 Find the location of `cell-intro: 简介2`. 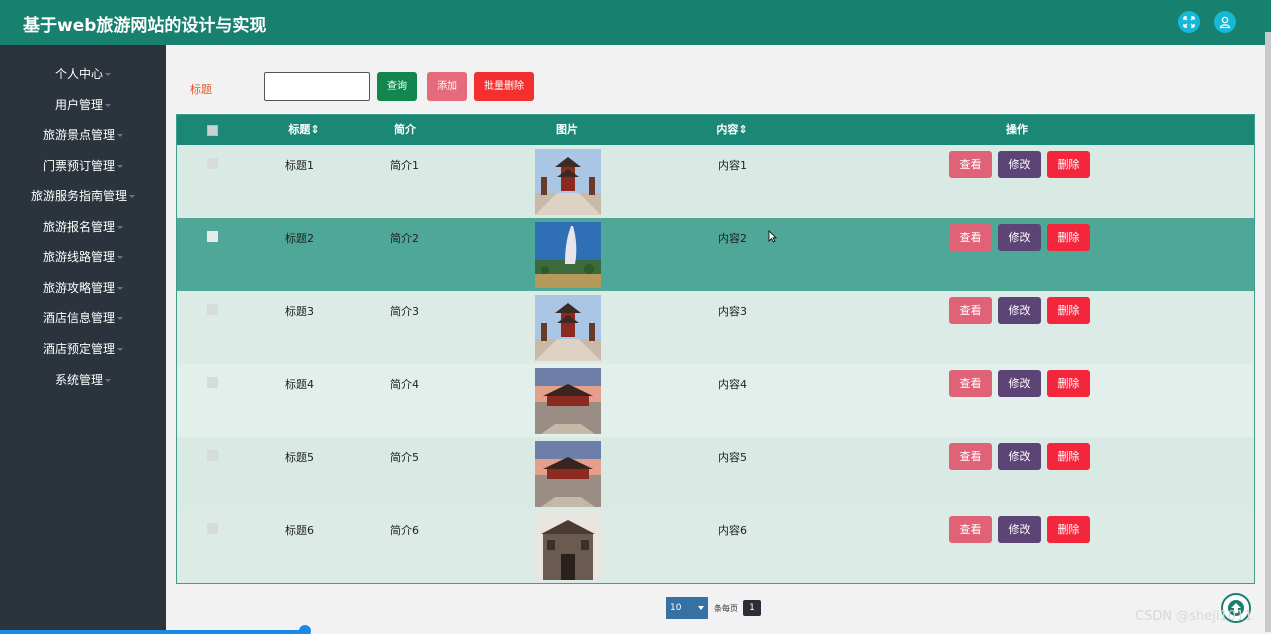

cell-intro: 简介2 is located at coordinates (404, 238).